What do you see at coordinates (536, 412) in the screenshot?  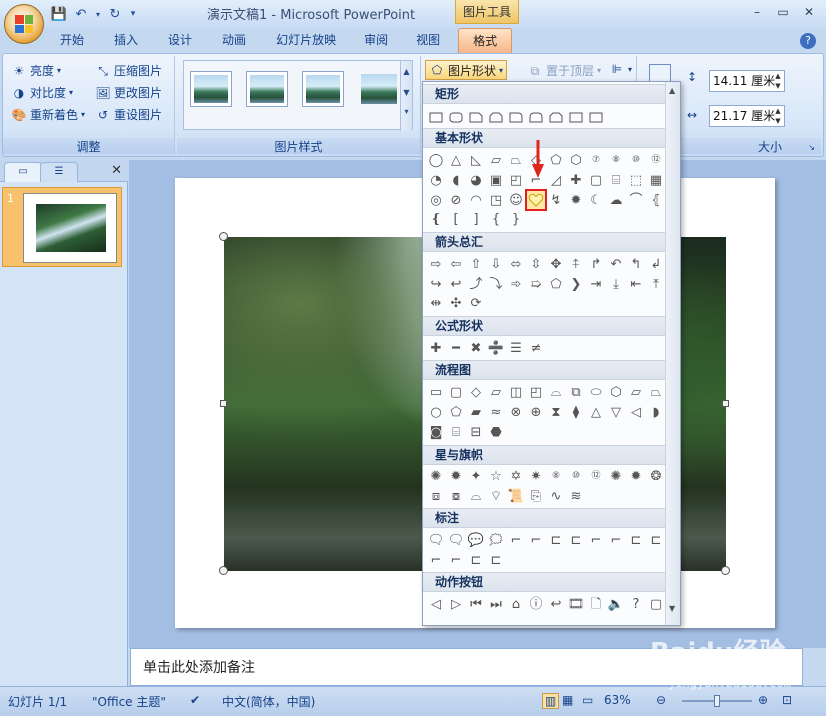 I see `shape-flow-or: ⊕` at bounding box center [536, 412].